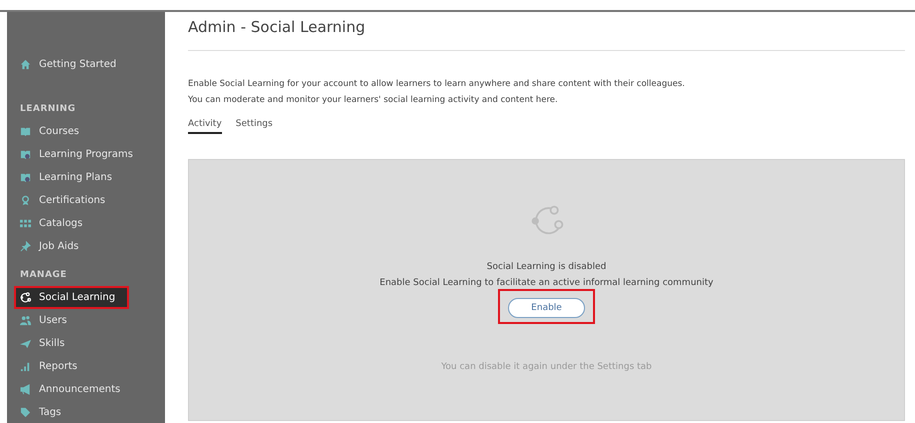 The height and width of the screenshot is (423, 915). I want to click on sidebar-item: Users, so click(86, 320).